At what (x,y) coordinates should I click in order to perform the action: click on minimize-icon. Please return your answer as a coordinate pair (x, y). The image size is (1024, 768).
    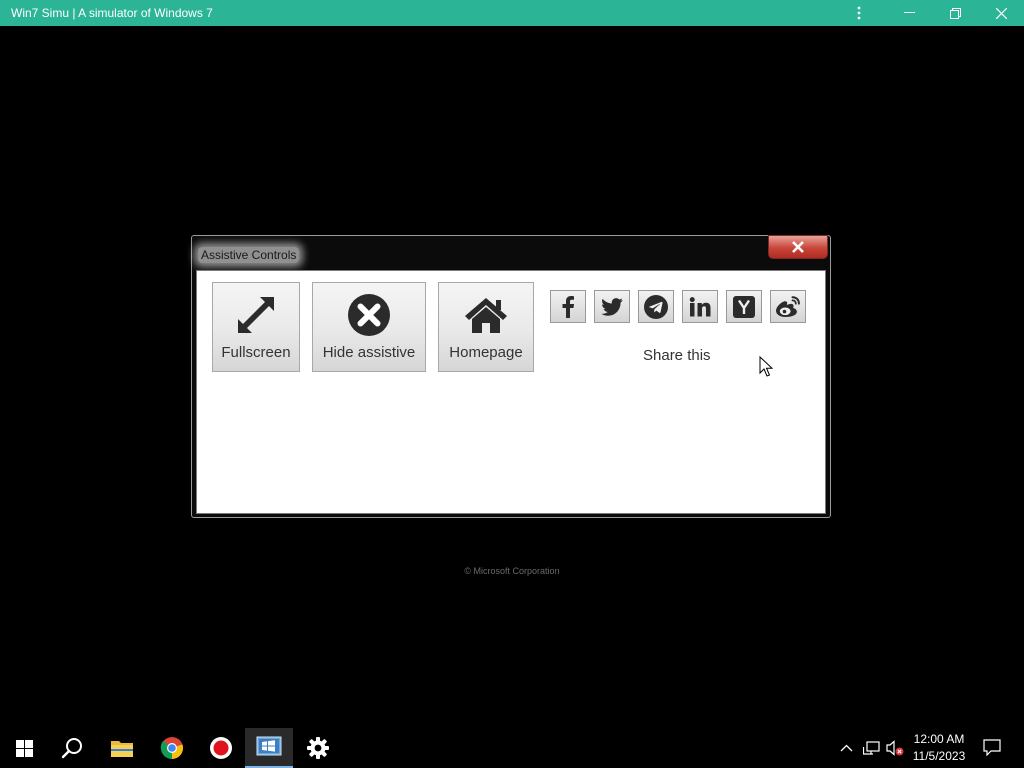
    Looking at the image, I should click on (909, 12).